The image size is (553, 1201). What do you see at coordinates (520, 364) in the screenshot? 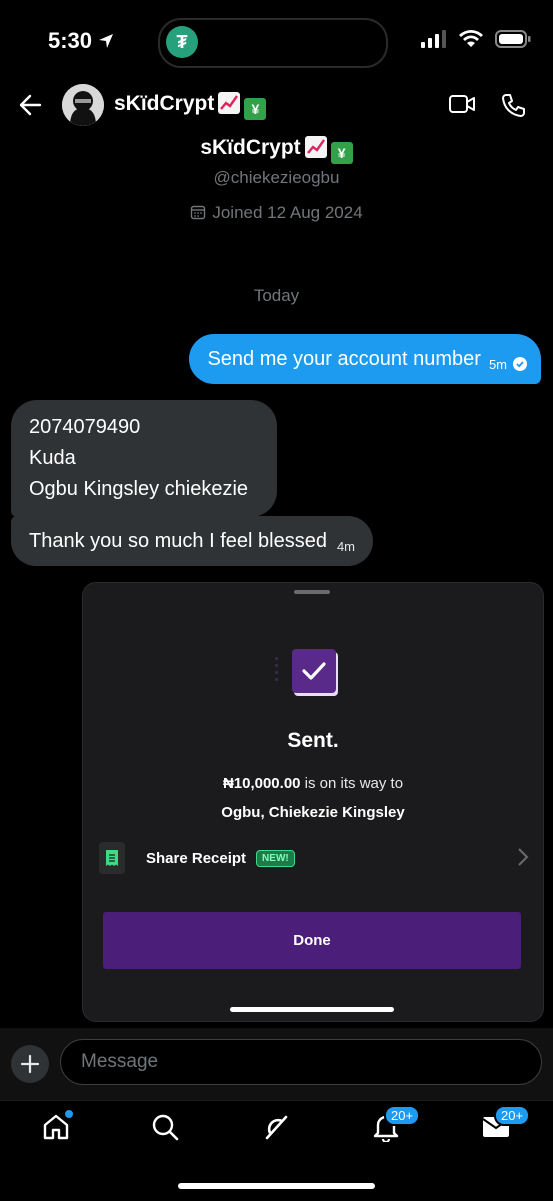
I see `seen-check-icon` at bounding box center [520, 364].